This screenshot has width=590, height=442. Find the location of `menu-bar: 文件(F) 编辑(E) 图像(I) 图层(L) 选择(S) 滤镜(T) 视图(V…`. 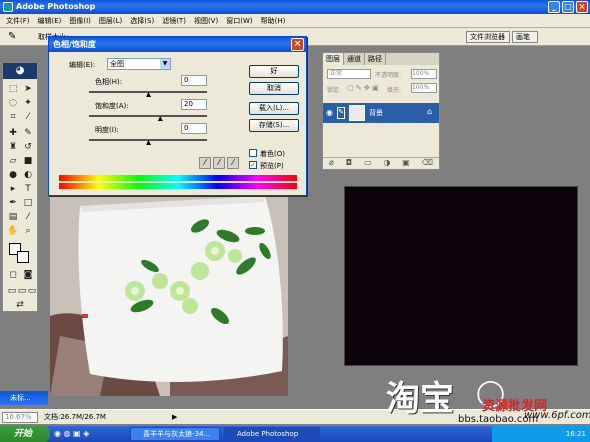

menu-bar: 文件(F) 编辑(E) 图像(I) 图层(L) 选择(S) 滤镜(T) 视图(V… is located at coordinates (295, 21).